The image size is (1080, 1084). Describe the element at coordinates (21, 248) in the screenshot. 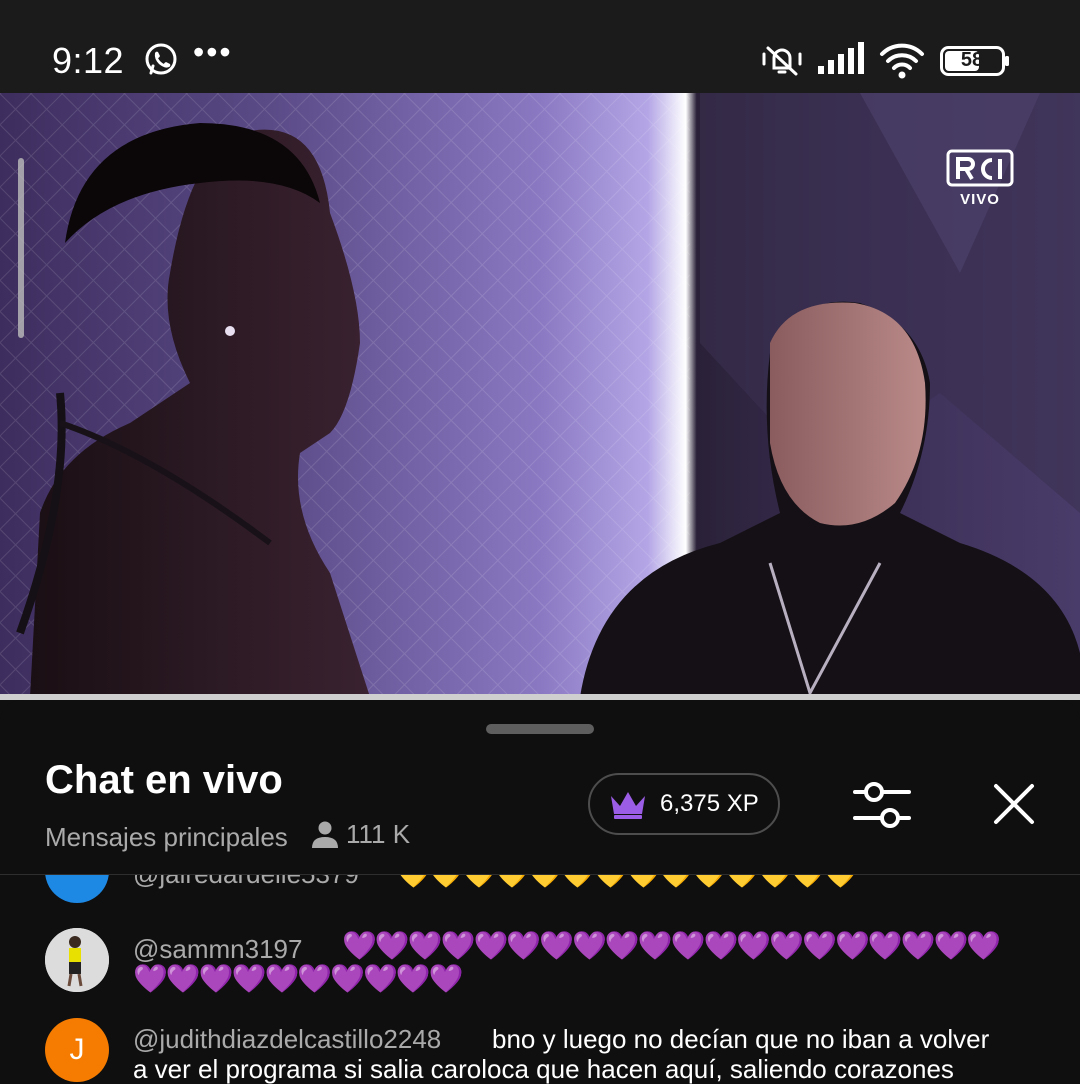

I see `video-seek-indicator` at that location.